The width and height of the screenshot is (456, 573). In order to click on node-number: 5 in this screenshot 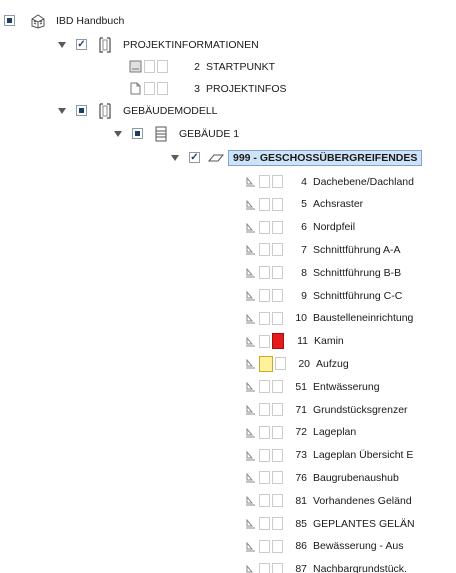, I will do `click(304, 204)`.